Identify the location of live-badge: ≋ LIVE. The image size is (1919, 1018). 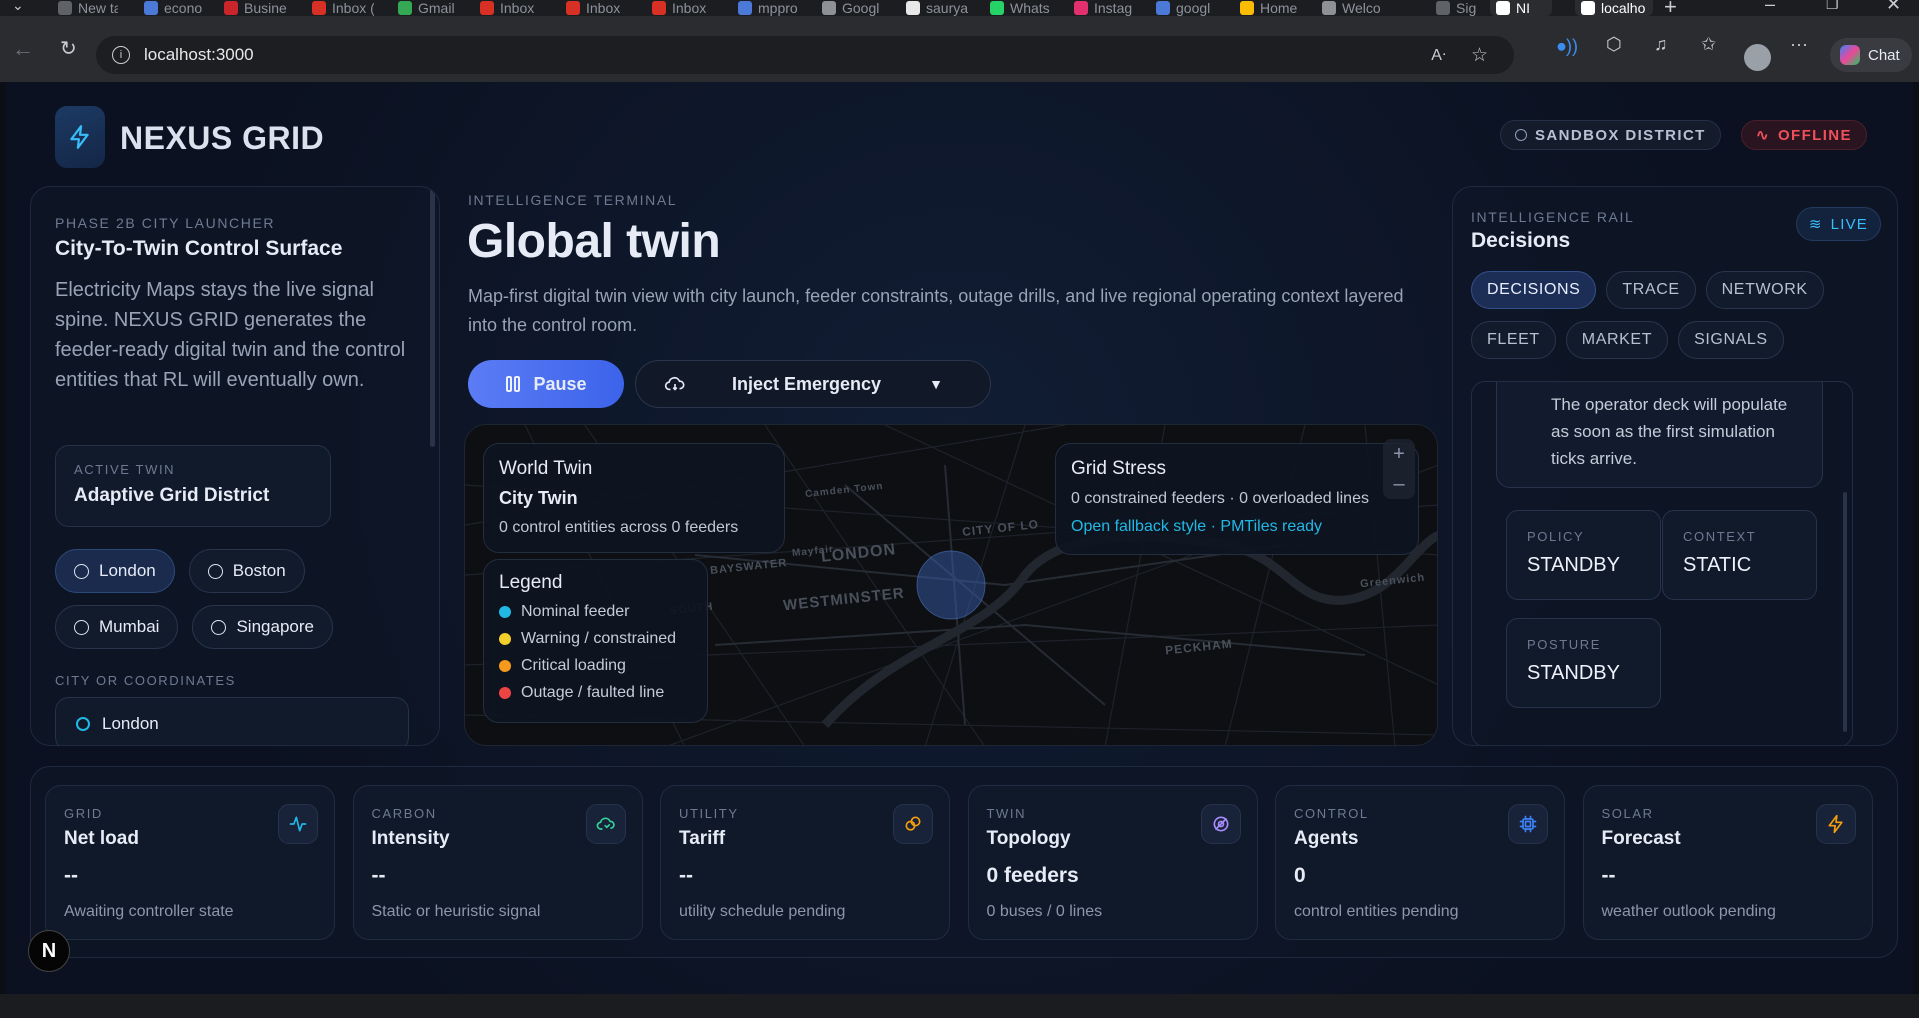
(1838, 224).